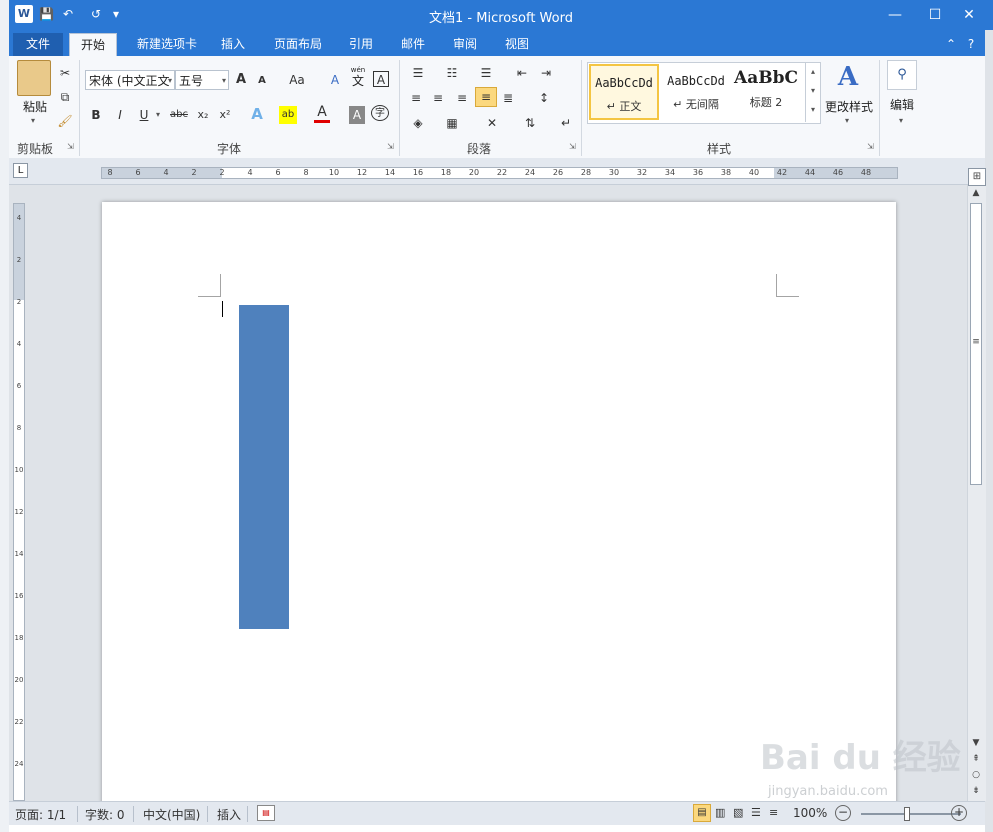  Describe the element at coordinates (105, 814) in the screenshot. I see `word-count-status: 字数: 0` at that location.